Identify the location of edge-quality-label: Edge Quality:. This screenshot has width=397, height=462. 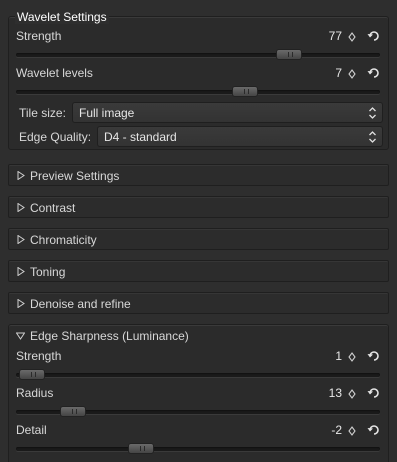
(55, 137).